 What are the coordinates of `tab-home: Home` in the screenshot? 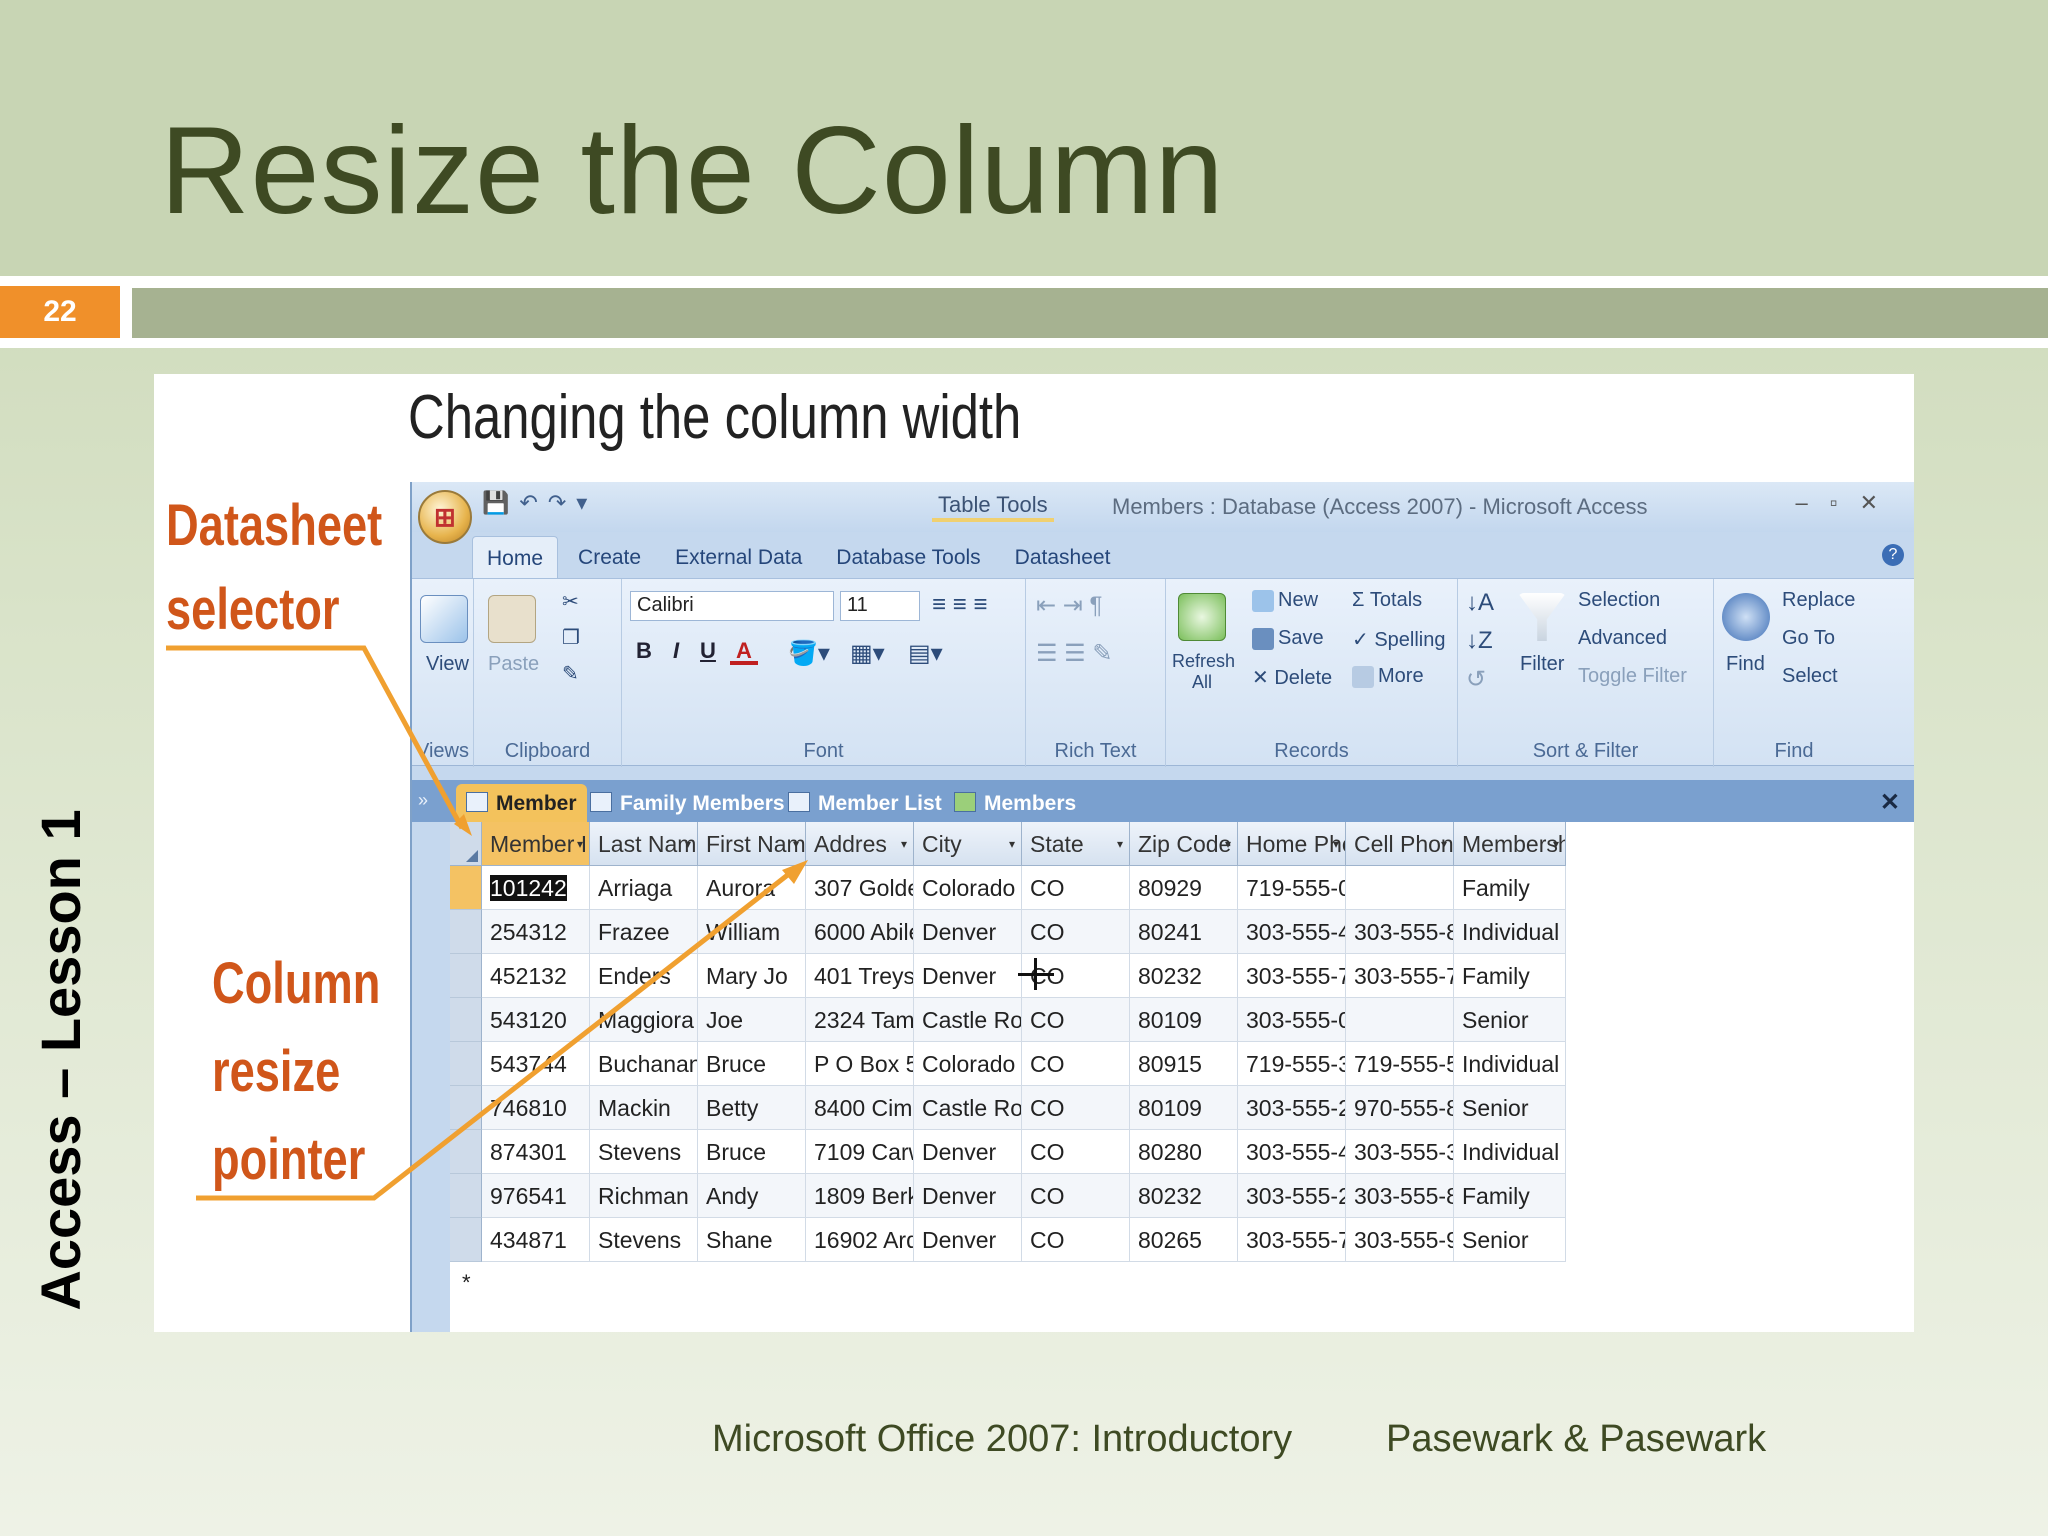 It's located at (515, 557).